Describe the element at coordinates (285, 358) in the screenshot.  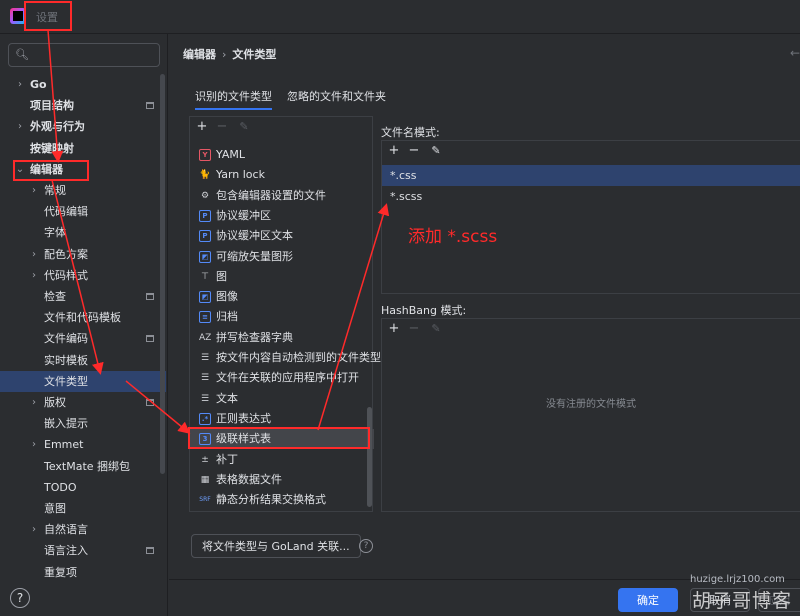
I see `file-type-item: ☰ 按文件内容自动检测到的文件类型` at that location.